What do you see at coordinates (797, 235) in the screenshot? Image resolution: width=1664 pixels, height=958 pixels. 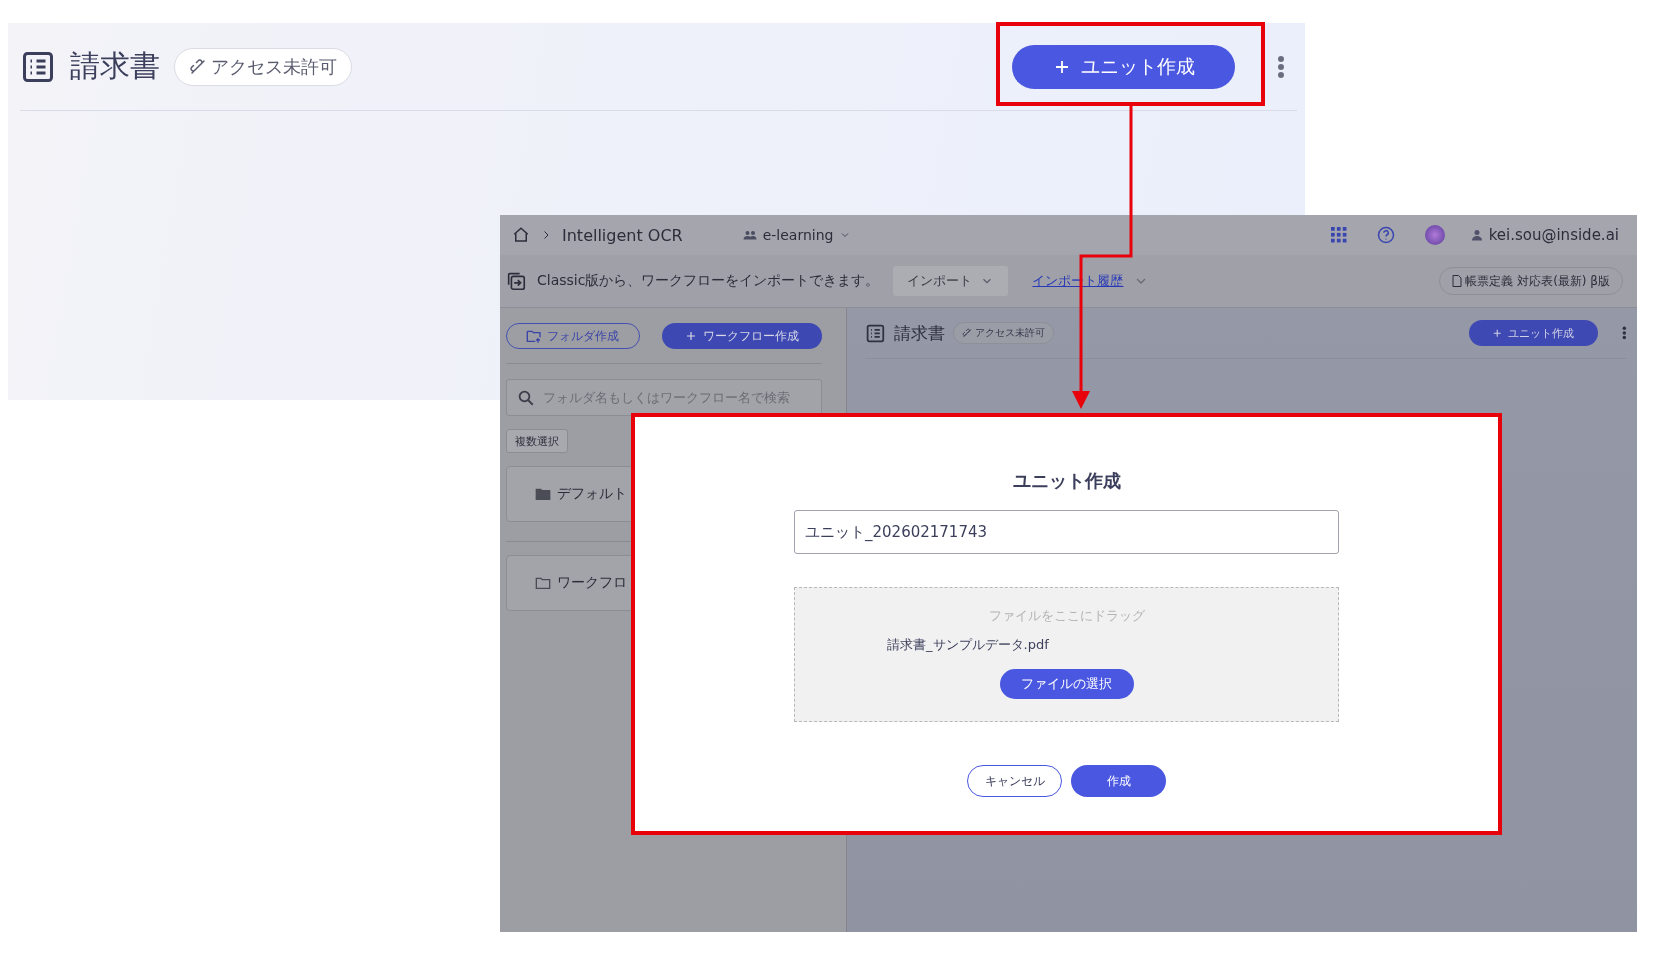 I see `workspace-selector: e-learning` at bounding box center [797, 235].